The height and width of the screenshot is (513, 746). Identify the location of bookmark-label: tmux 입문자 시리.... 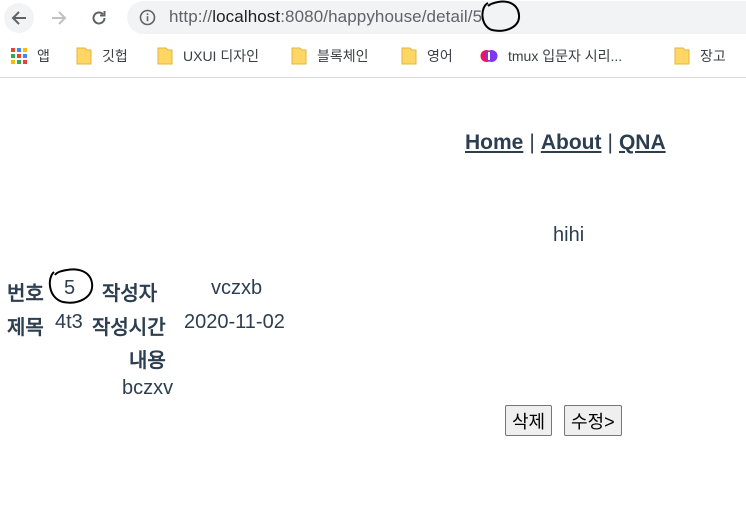
(565, 56).